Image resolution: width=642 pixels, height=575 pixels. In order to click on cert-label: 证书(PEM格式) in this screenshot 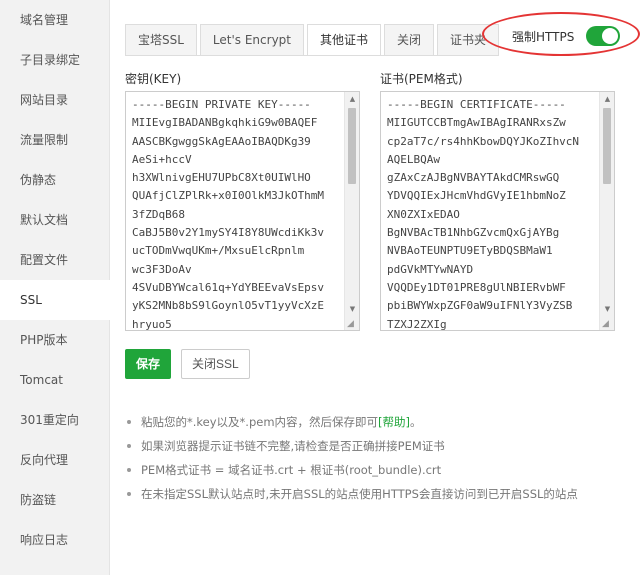, I will do `click(421, 79)`.